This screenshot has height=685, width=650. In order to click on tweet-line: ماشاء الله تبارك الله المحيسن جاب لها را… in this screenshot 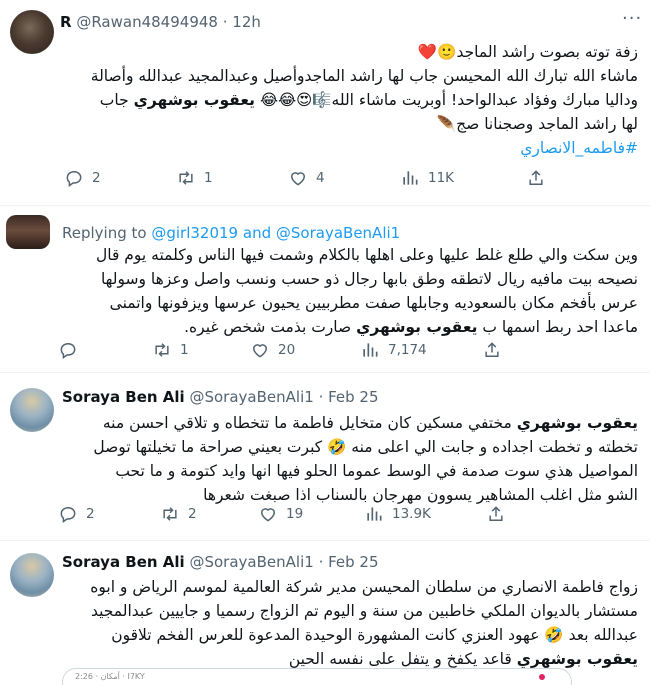, I will do `click(364, 76)`.